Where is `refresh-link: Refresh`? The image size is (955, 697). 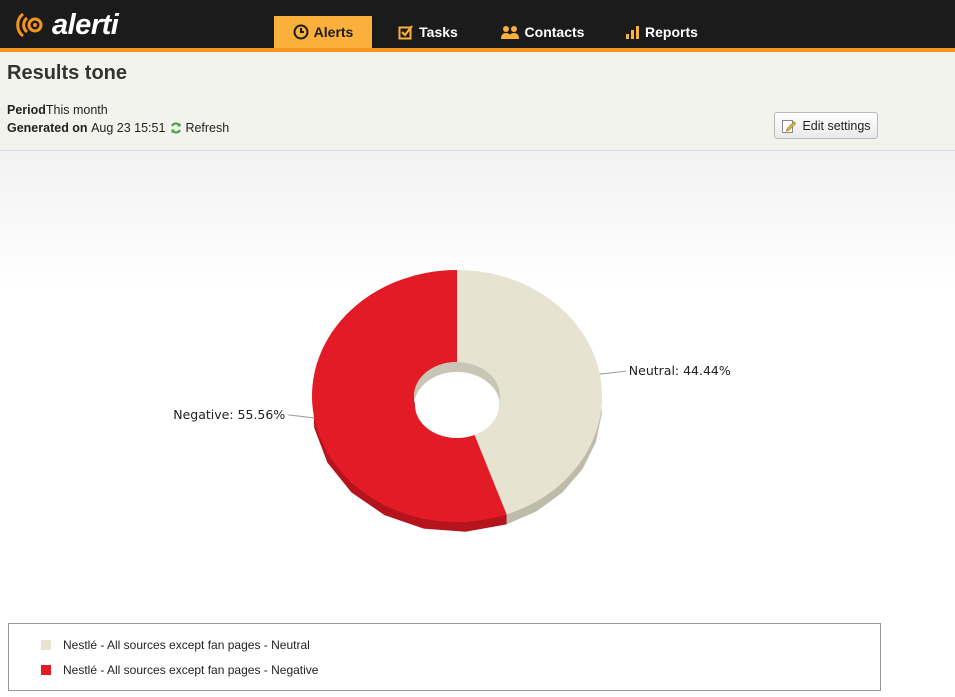
refresh-link: Refresh is located at coordinates (199, 128).